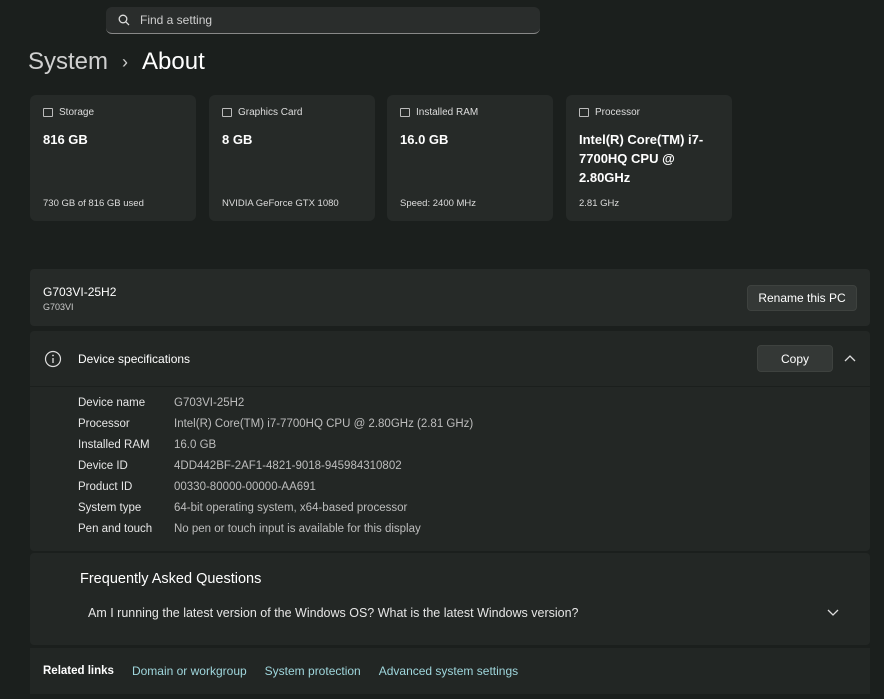 Image resolution: width=884 pixels, height=699 pixels. What do you see at coordinates (438, 203) in the screenshot?
I see `card-sub: Speed: 2400 MHz` at bounding box center [438, 203].